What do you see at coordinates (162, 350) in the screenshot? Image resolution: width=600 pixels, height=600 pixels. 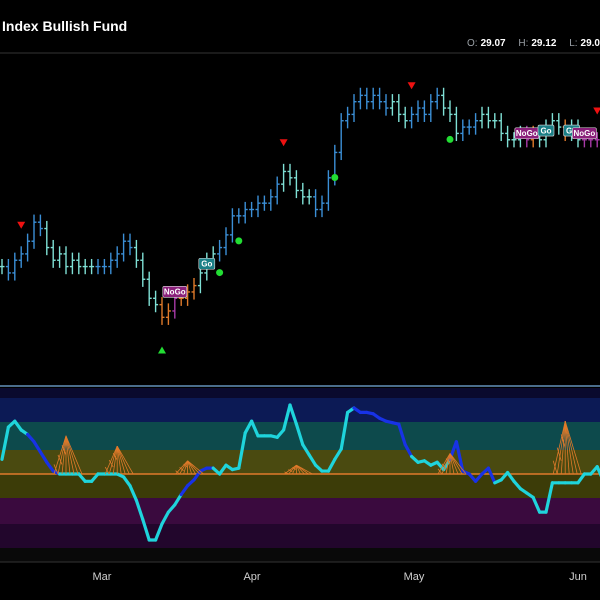 I see `buy-signal-marker` at bounding box center [162, 350].